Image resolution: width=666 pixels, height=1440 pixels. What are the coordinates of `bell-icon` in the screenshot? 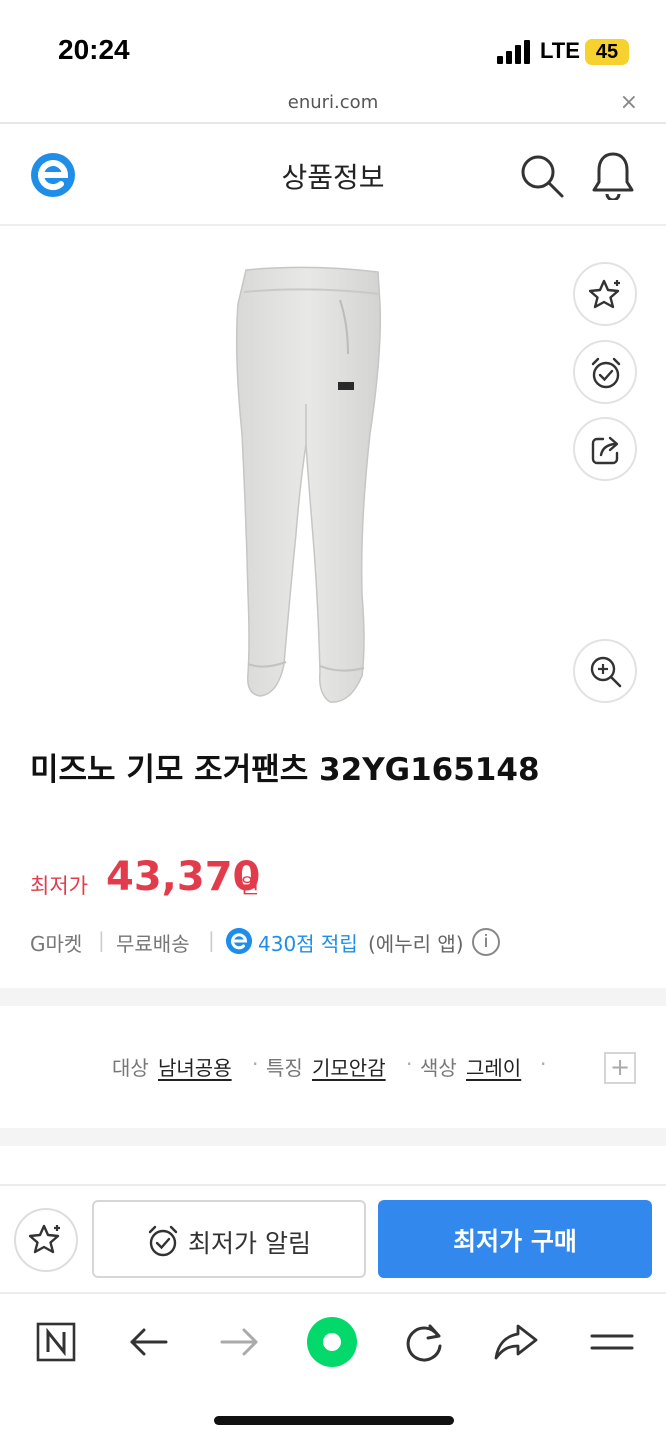 It's located at (613, 175).